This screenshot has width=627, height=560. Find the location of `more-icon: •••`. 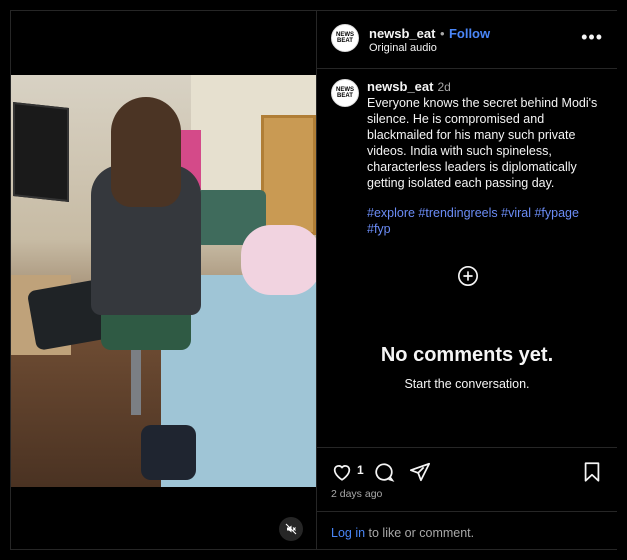

more-icon: ••• is located at coordinates (592, 37).